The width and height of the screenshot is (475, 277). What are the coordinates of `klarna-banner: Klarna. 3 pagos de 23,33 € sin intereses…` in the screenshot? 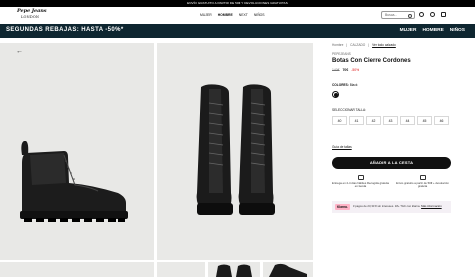 It's located at (391, 207).